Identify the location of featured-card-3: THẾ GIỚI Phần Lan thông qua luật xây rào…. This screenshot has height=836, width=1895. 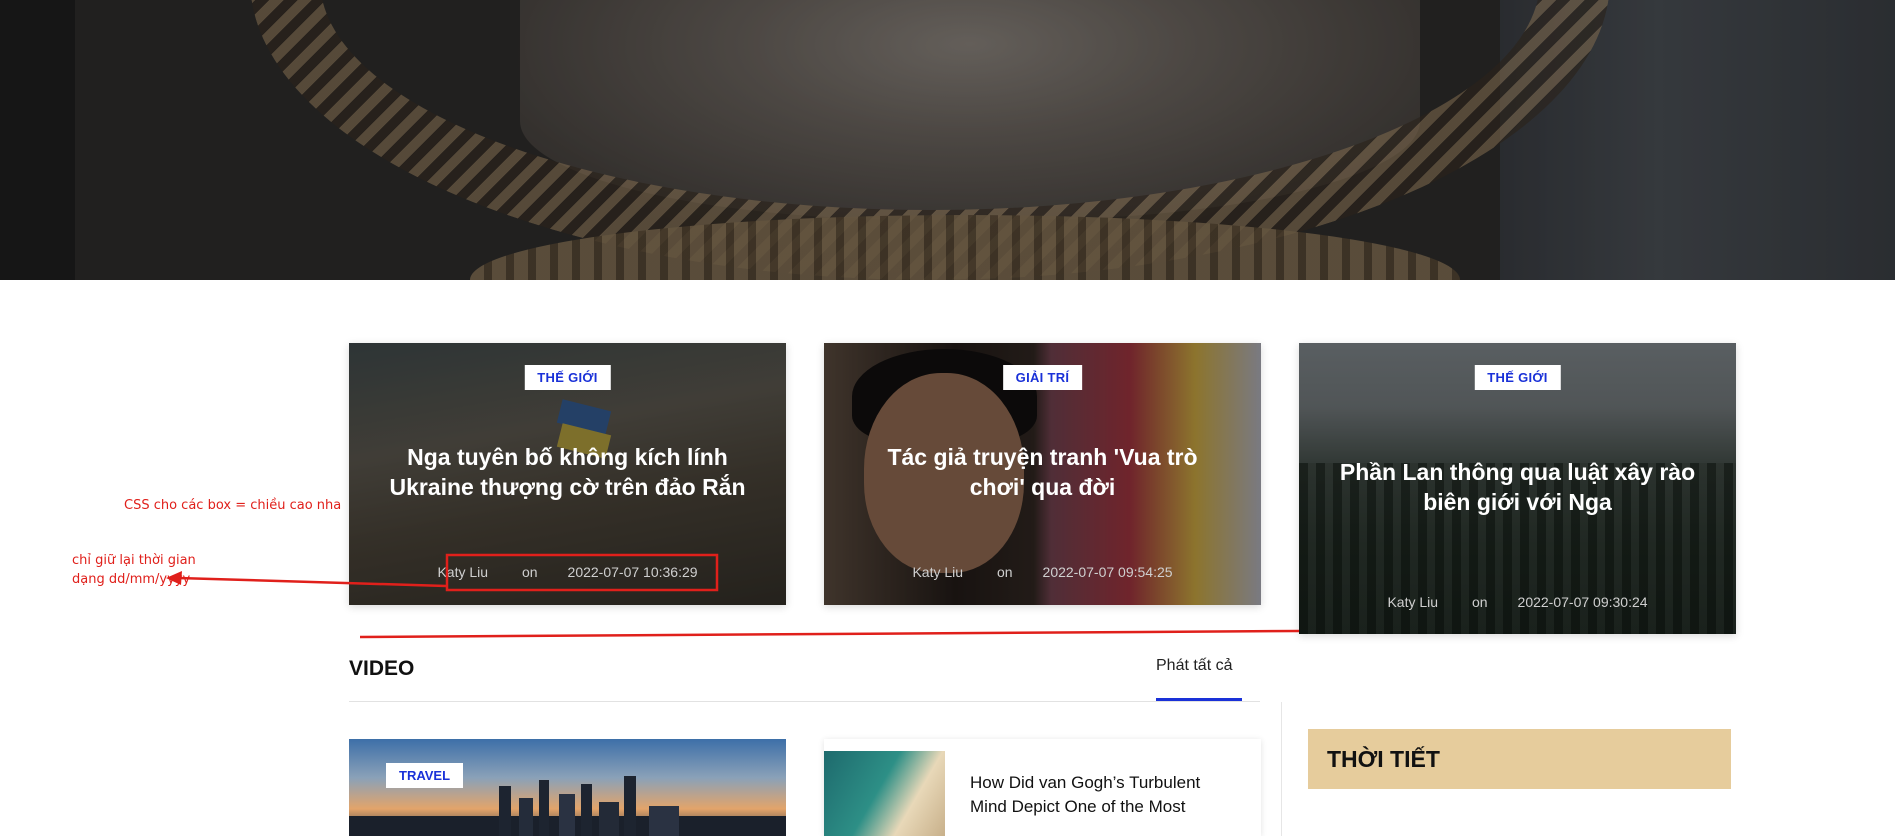
(1517, 488).